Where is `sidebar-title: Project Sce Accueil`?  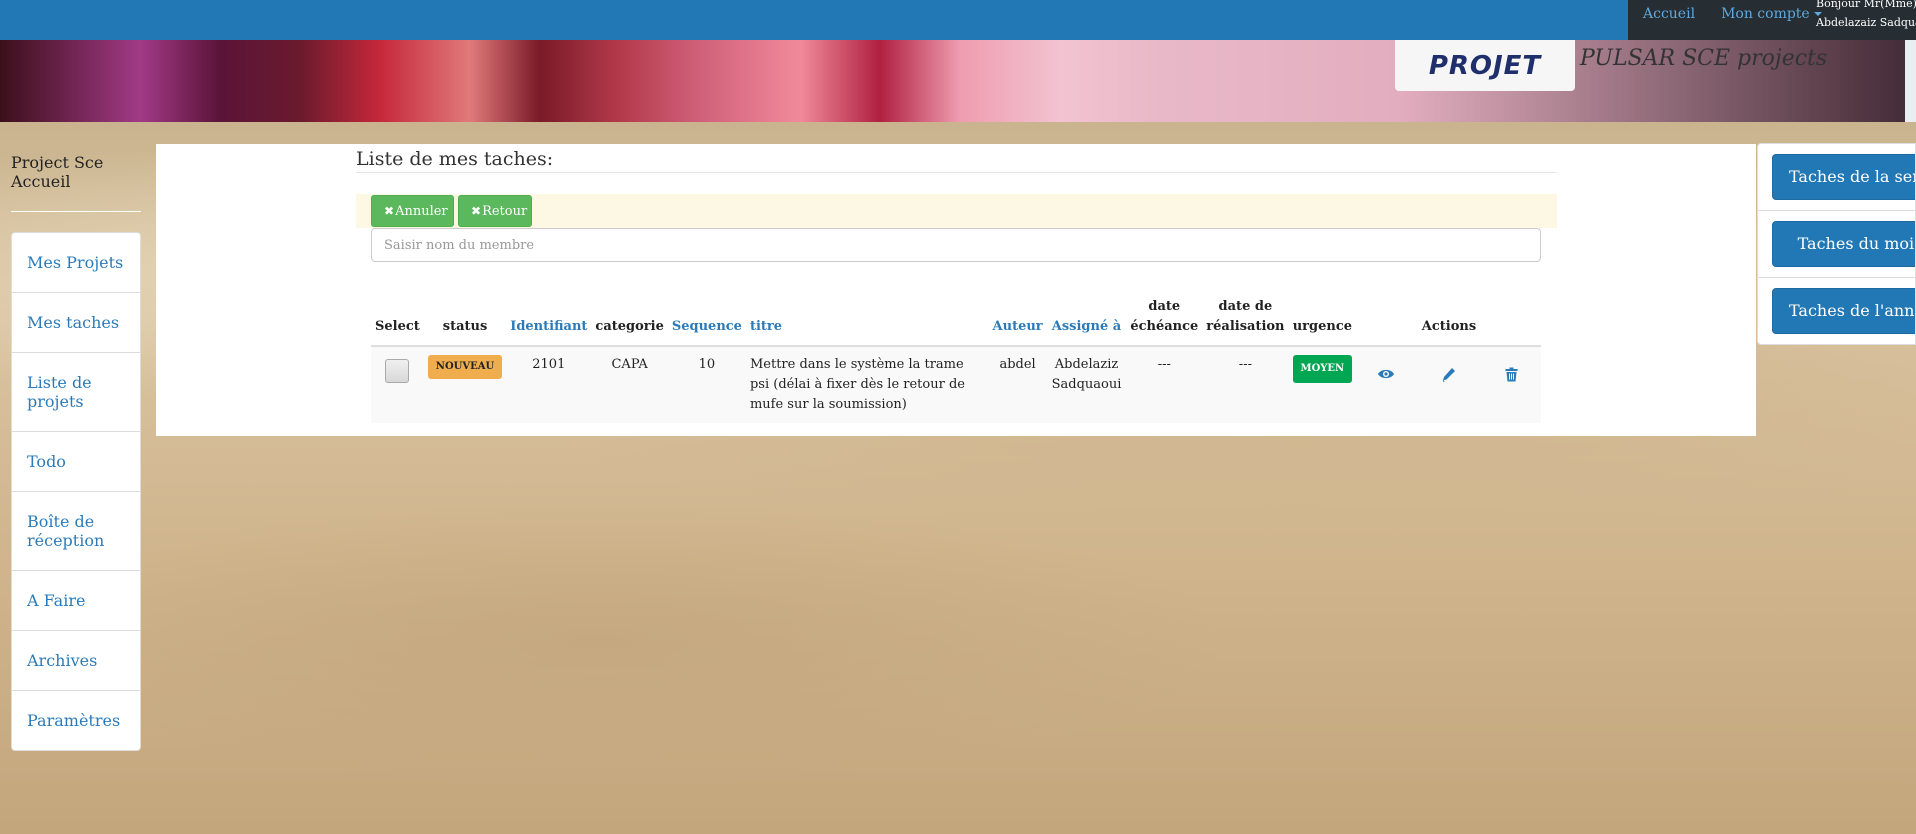 sidebar-title: Project Sce Accueil is located at coordinates (57, 172).